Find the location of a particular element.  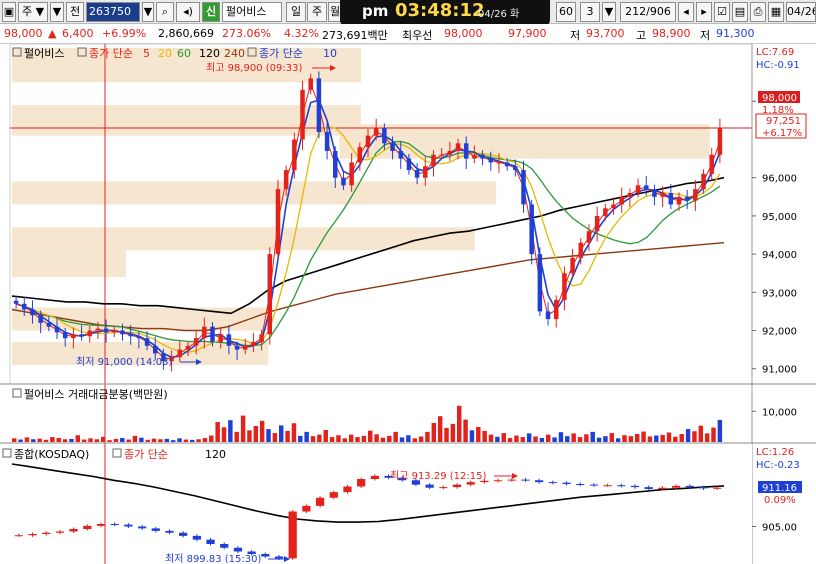

date-field: 04/26 is located at coordinates (801, 12).